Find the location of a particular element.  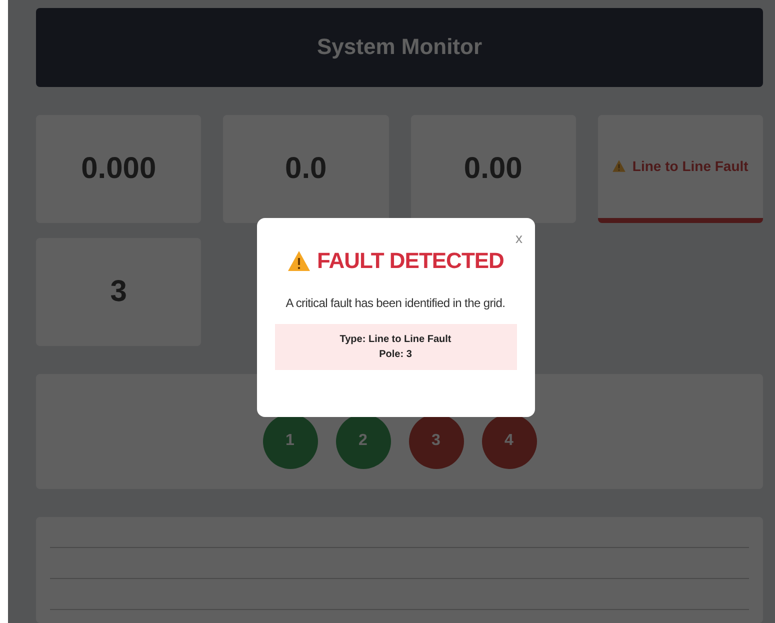

app-title: System Monitor is located at coordinates (399, 47).